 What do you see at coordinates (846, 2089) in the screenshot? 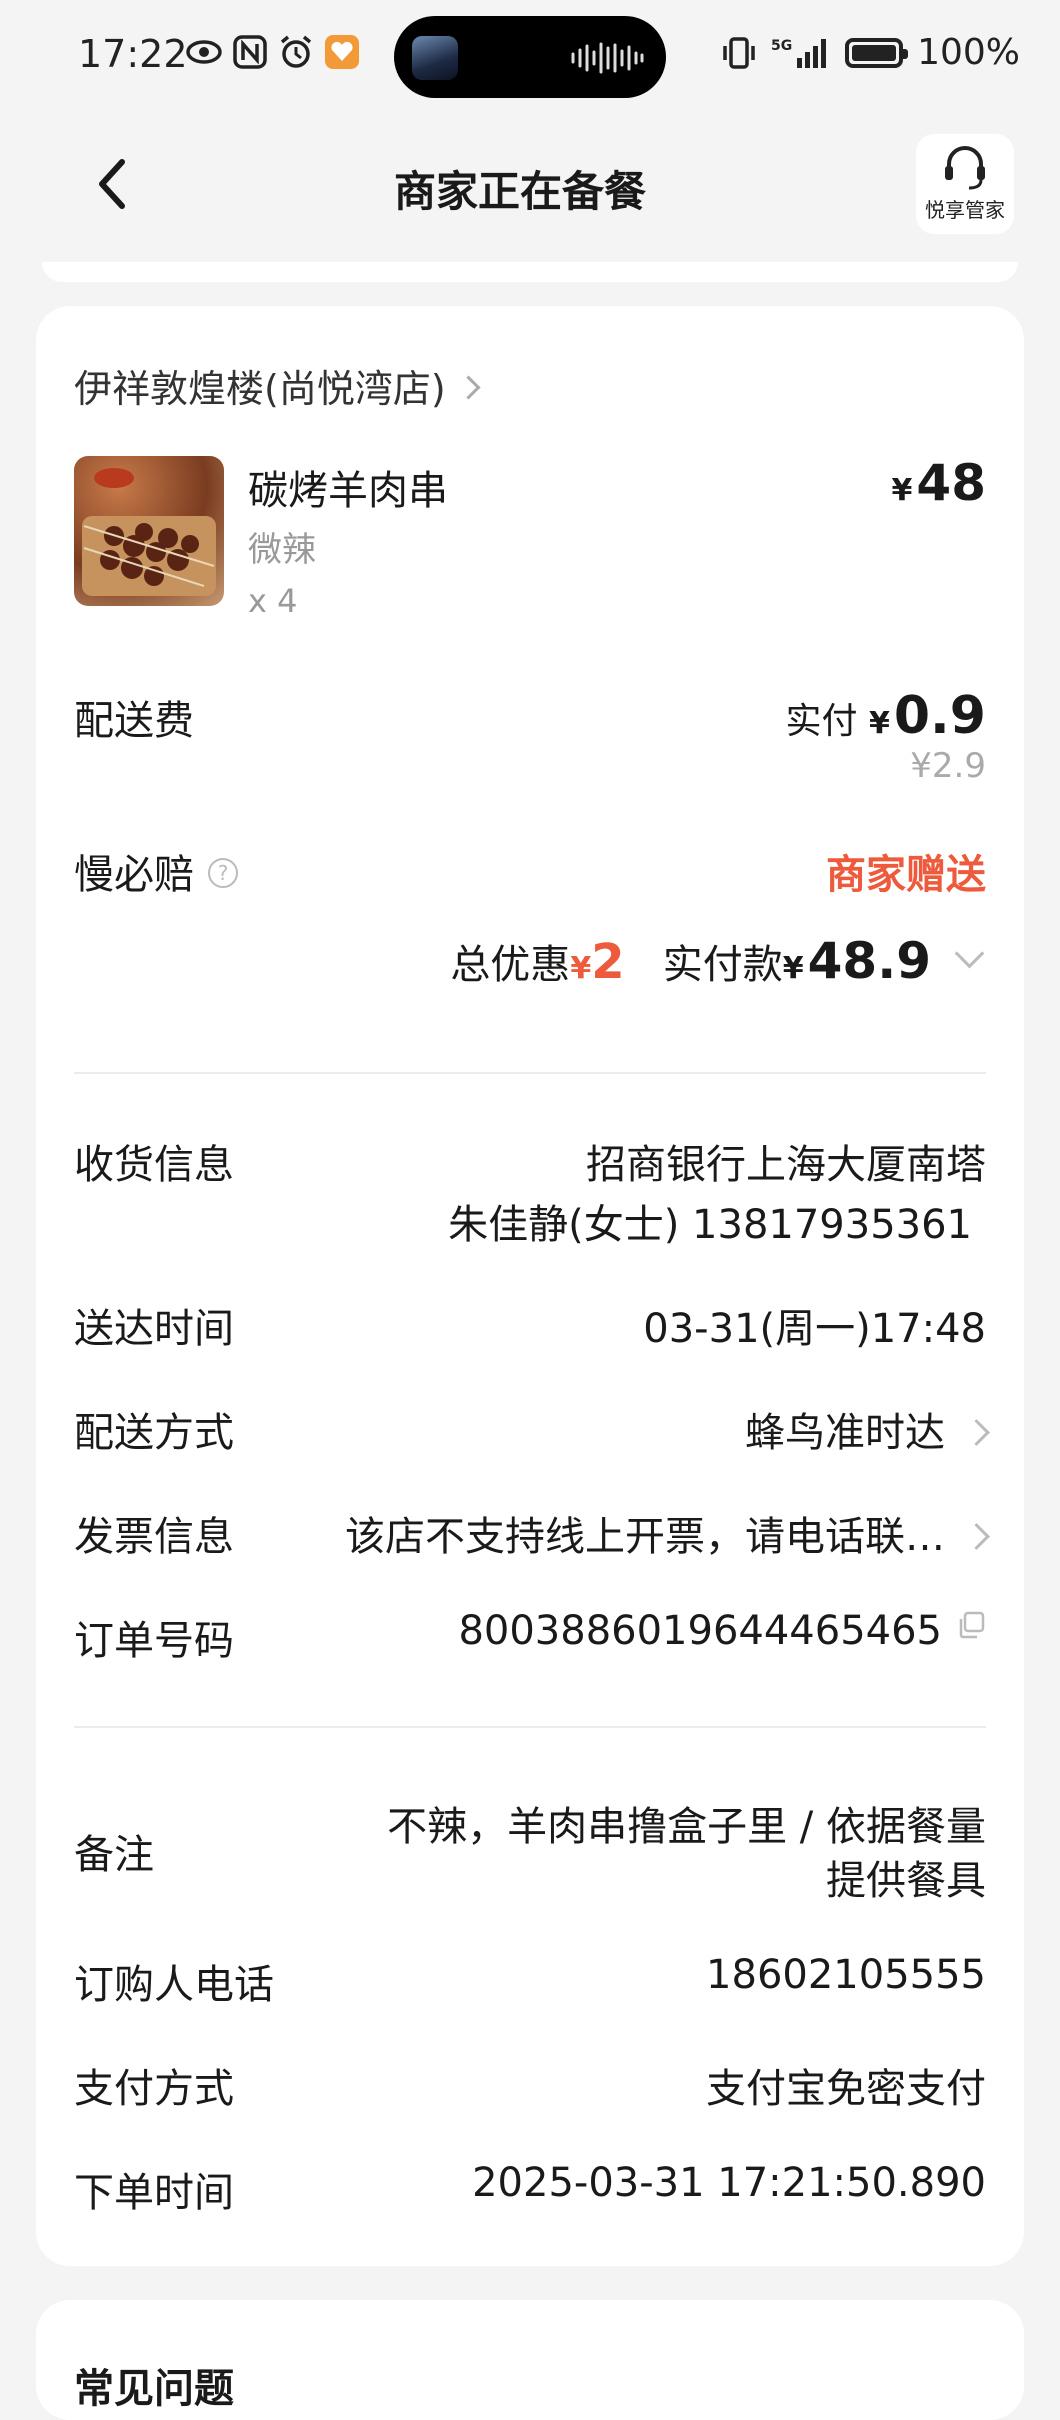
I see `pay-method-value: 支付宝免密支付` at bounding box center [846, 2089].